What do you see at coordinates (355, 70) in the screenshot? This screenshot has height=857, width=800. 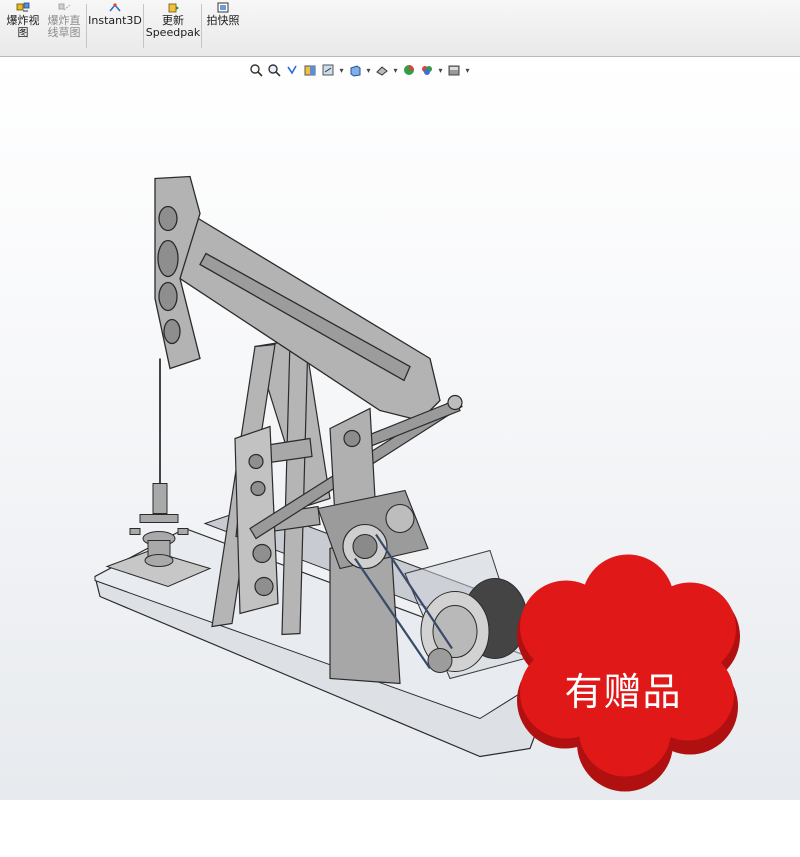 I see `view-orientation-icon` at bounding box center [355, 70].